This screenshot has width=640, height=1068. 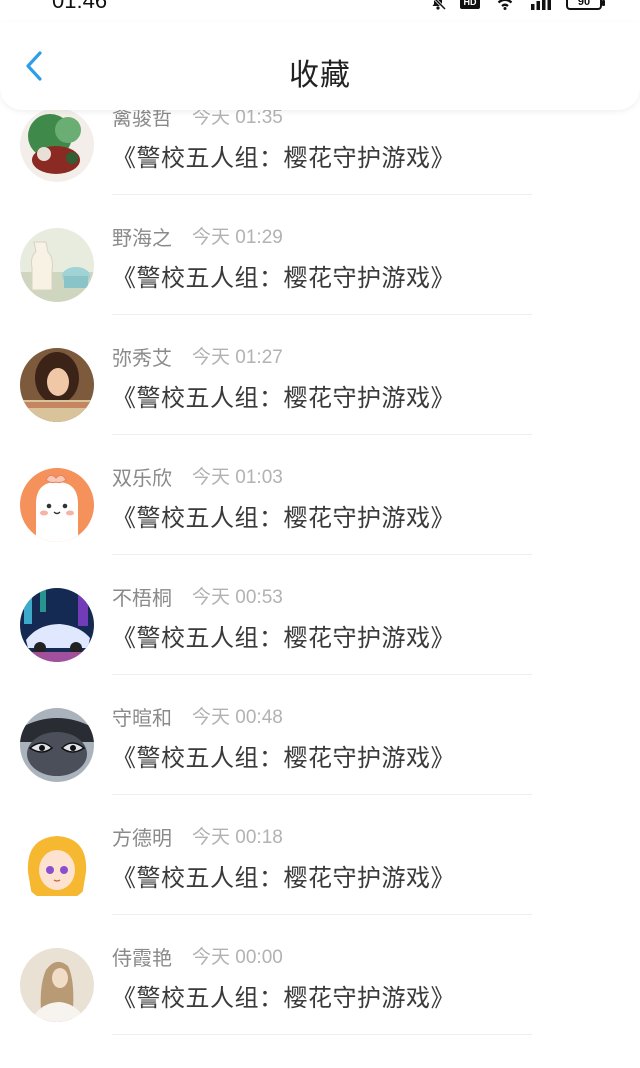 What do you see at coordinates (237, 357) in the screenshot?
I see `item-time: 今天 01:27` at bounding box center [237, 357].